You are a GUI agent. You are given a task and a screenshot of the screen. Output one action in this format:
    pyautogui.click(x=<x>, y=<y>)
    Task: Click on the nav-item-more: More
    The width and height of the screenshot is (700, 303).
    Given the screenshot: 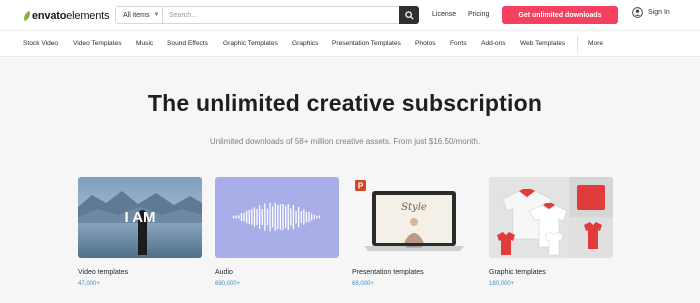 What is the action you would take?
    pyautogui.click(x=595, y=43)
    